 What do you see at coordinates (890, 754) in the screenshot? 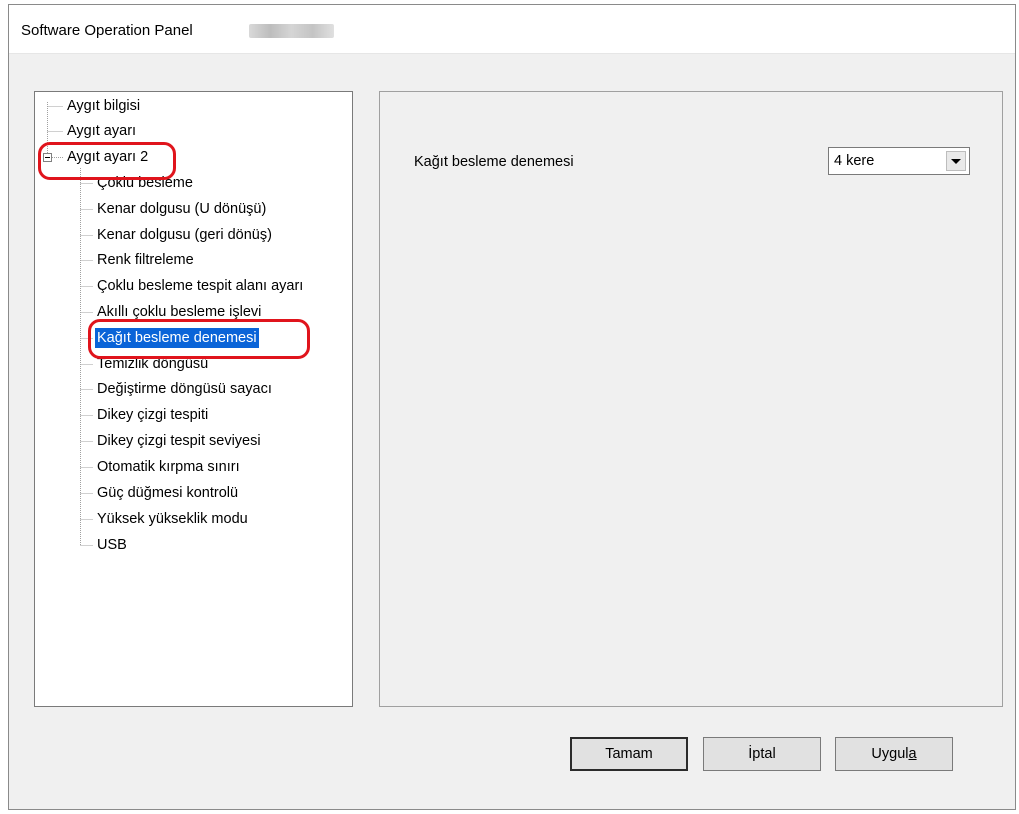
I see `apply-label: Uygul` at bounding box center [890, 754].